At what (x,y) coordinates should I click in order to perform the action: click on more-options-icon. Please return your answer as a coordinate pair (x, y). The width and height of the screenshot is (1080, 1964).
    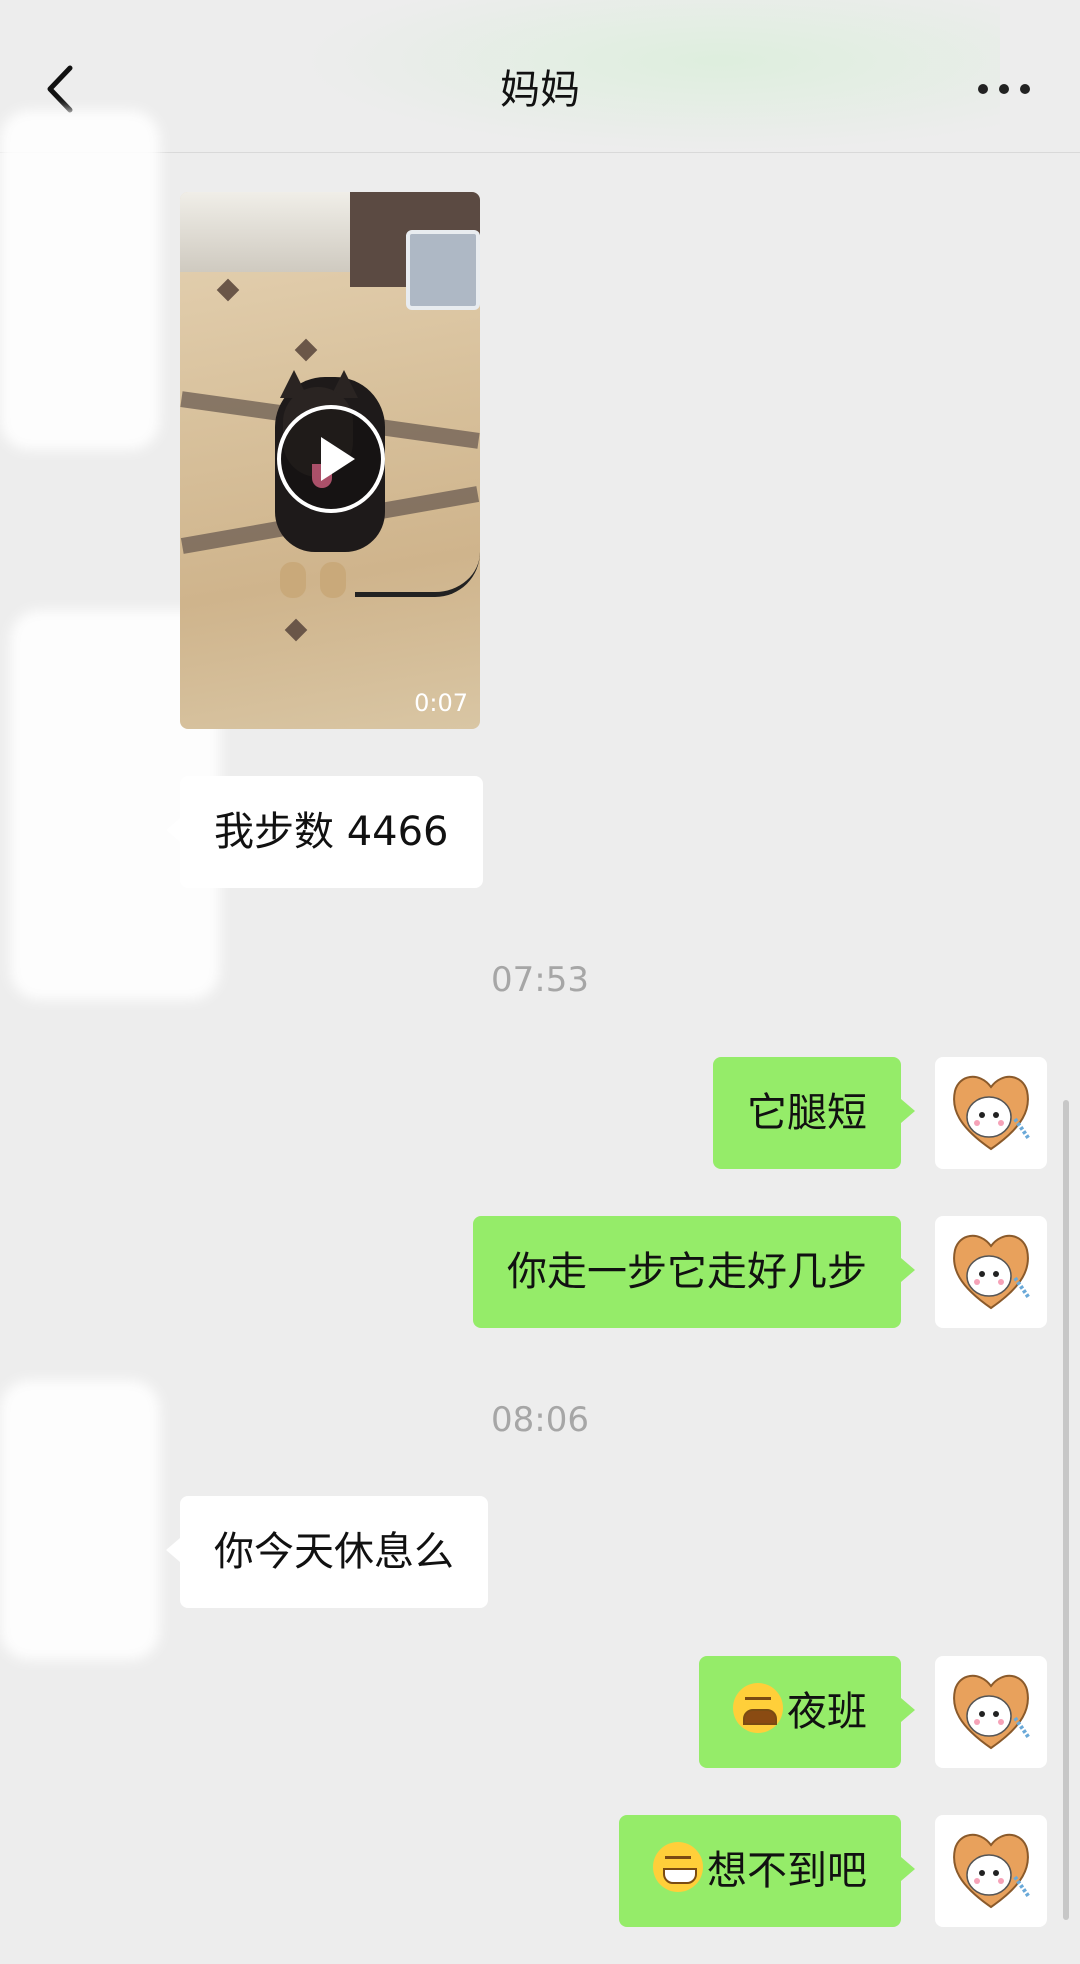
    Looking at the image, I should click on (1004, 87).